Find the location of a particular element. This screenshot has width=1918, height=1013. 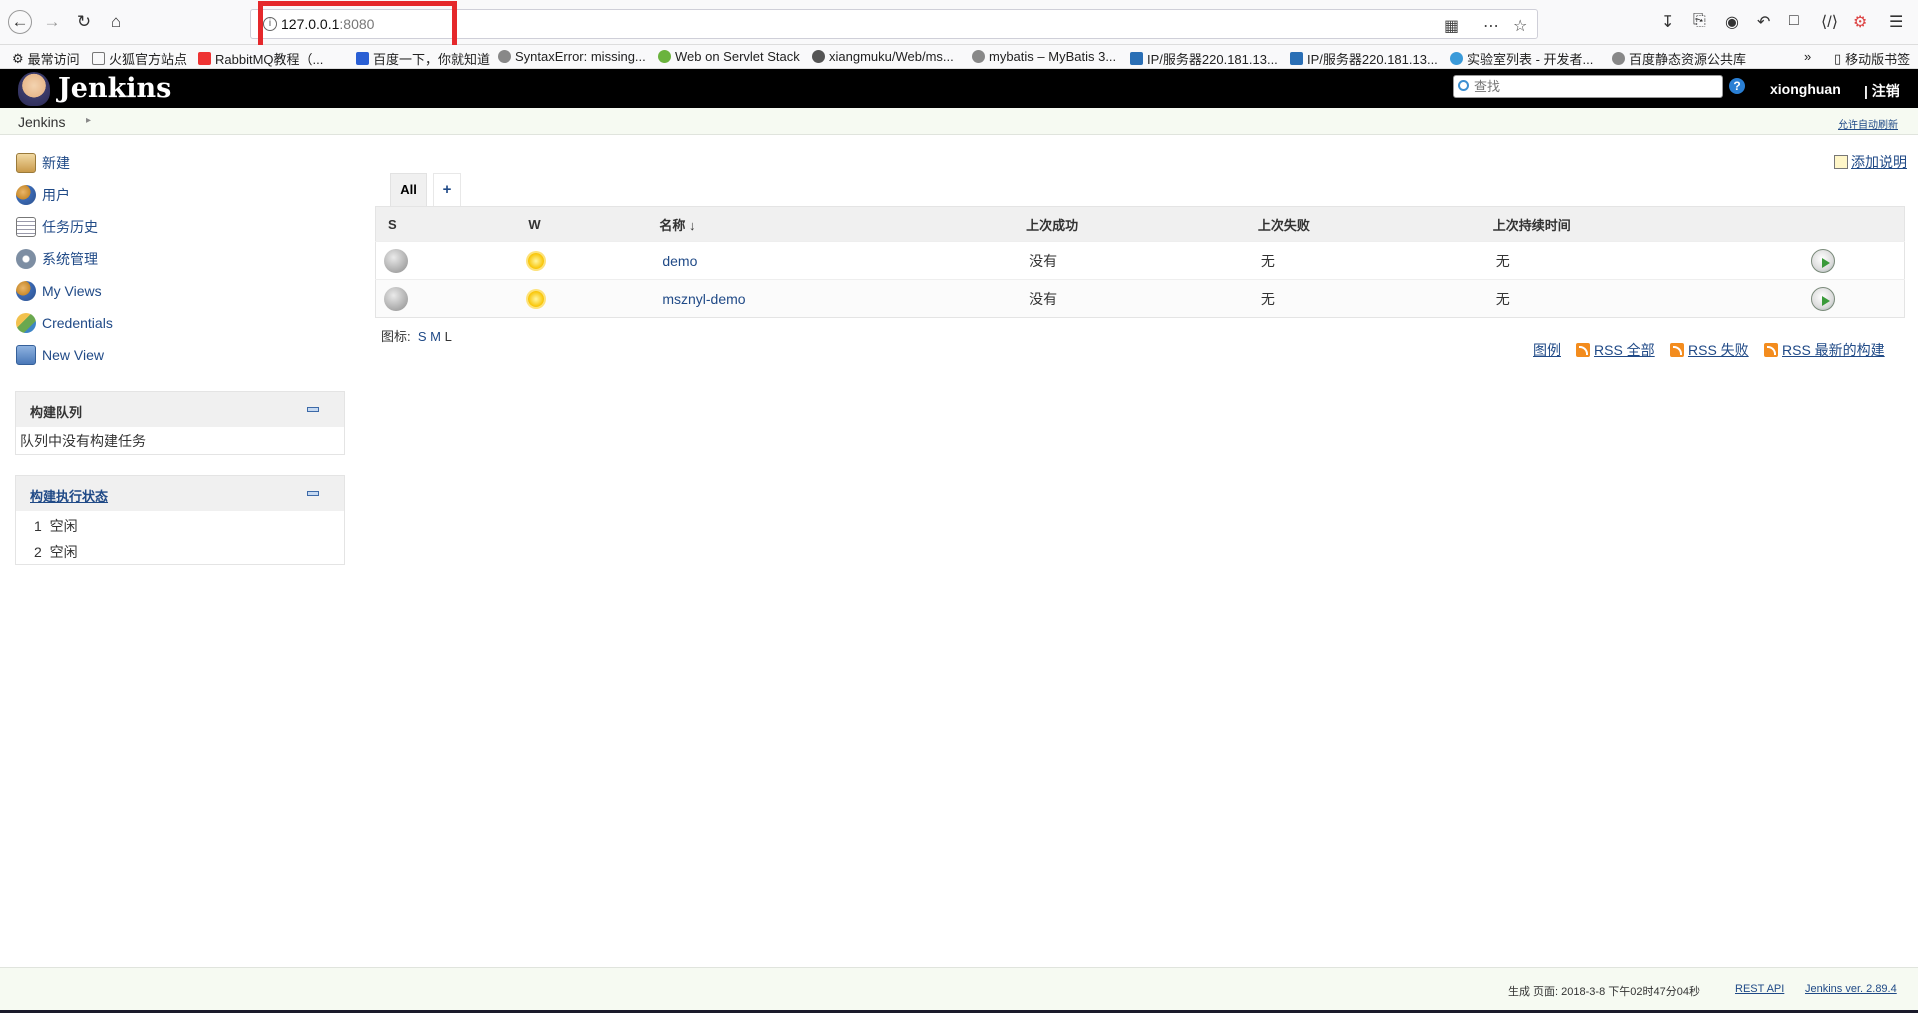

task-new-item: 新建 is located at coordinates (43, 163).